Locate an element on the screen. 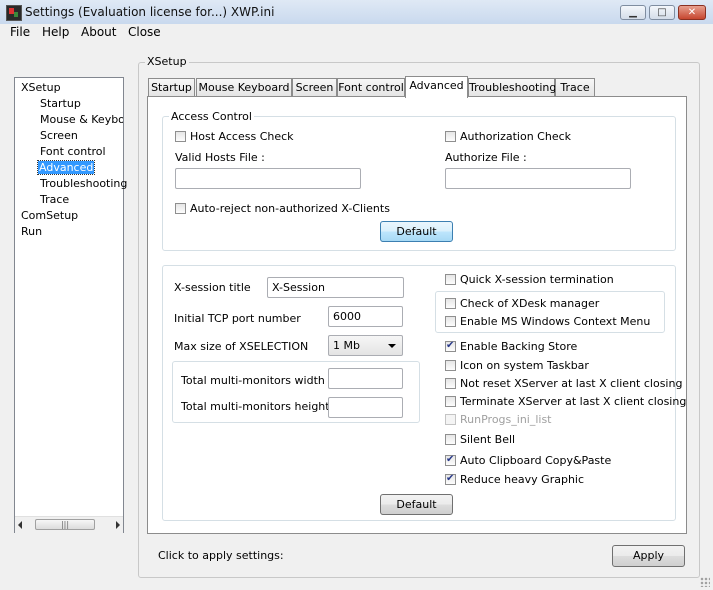  silent-bell-label: Silent Bell is located at coordinates (487, 439).